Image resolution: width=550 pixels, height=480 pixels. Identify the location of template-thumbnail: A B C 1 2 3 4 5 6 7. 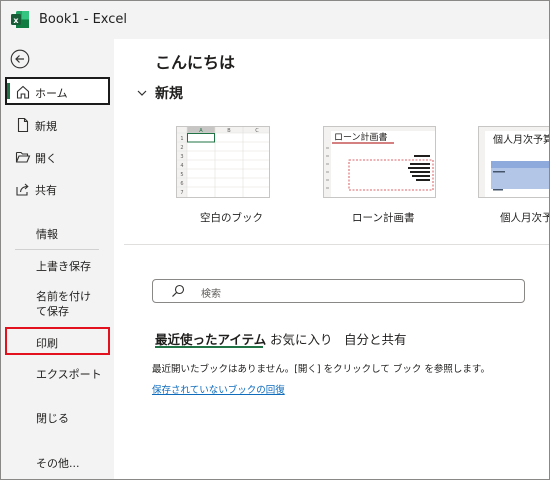
(223, 162).